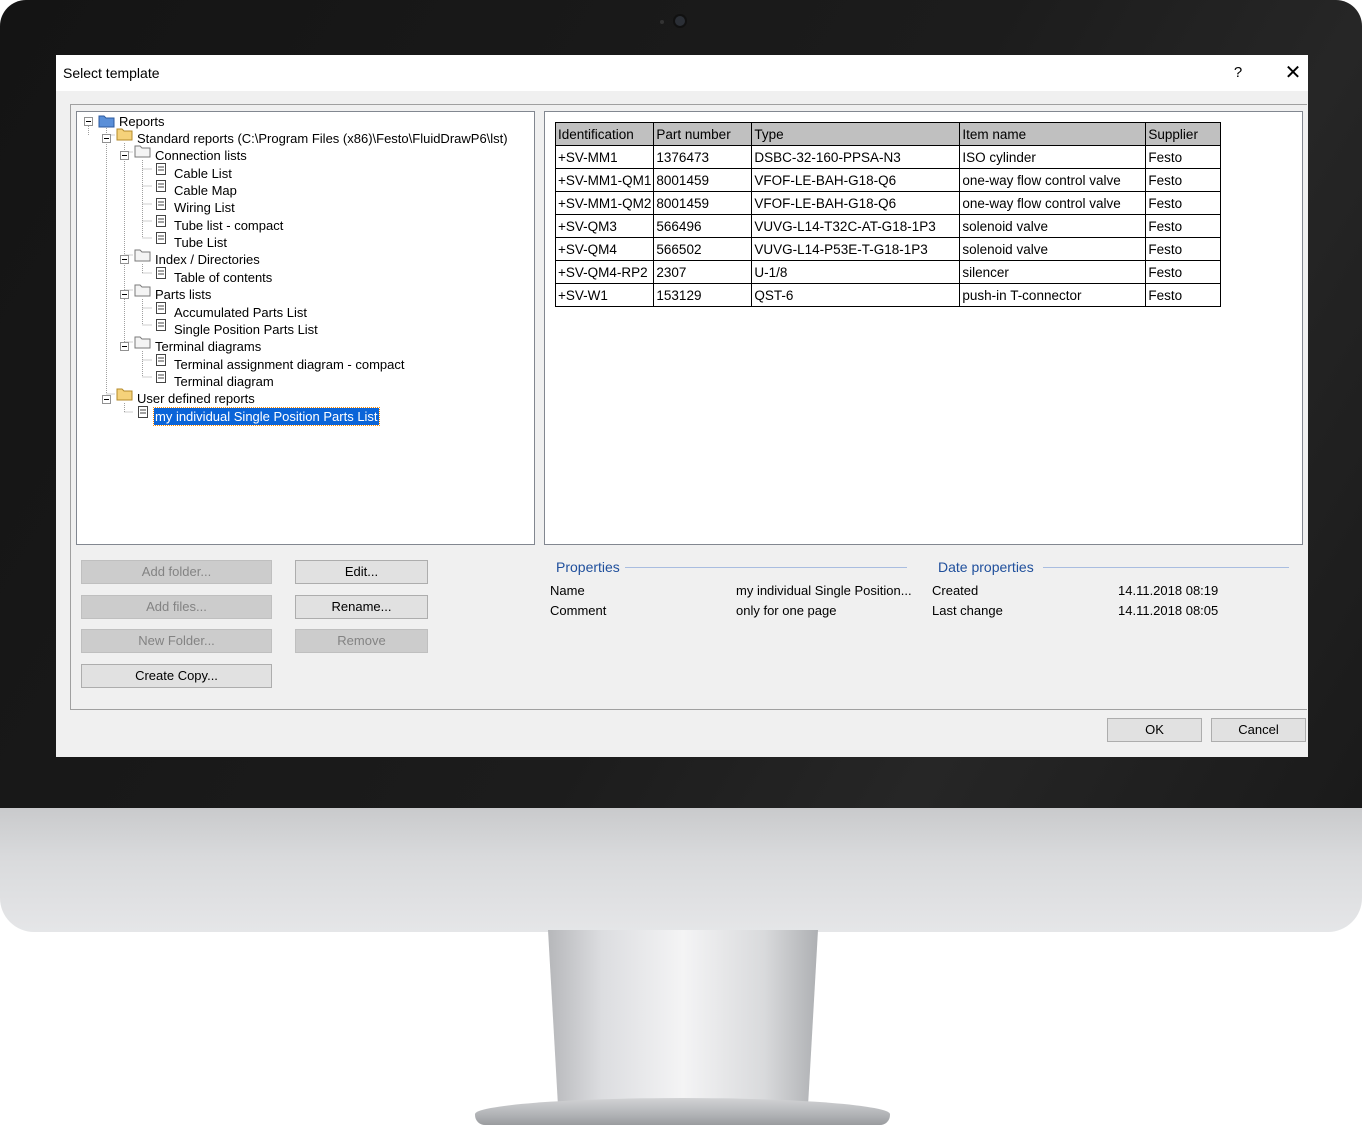 This screenshot has height=1125, width=1362. Describe the element at coordinates (604, 272) in the screenshot. I see `cell-identification: +SV-QM4-RP2` at that location.